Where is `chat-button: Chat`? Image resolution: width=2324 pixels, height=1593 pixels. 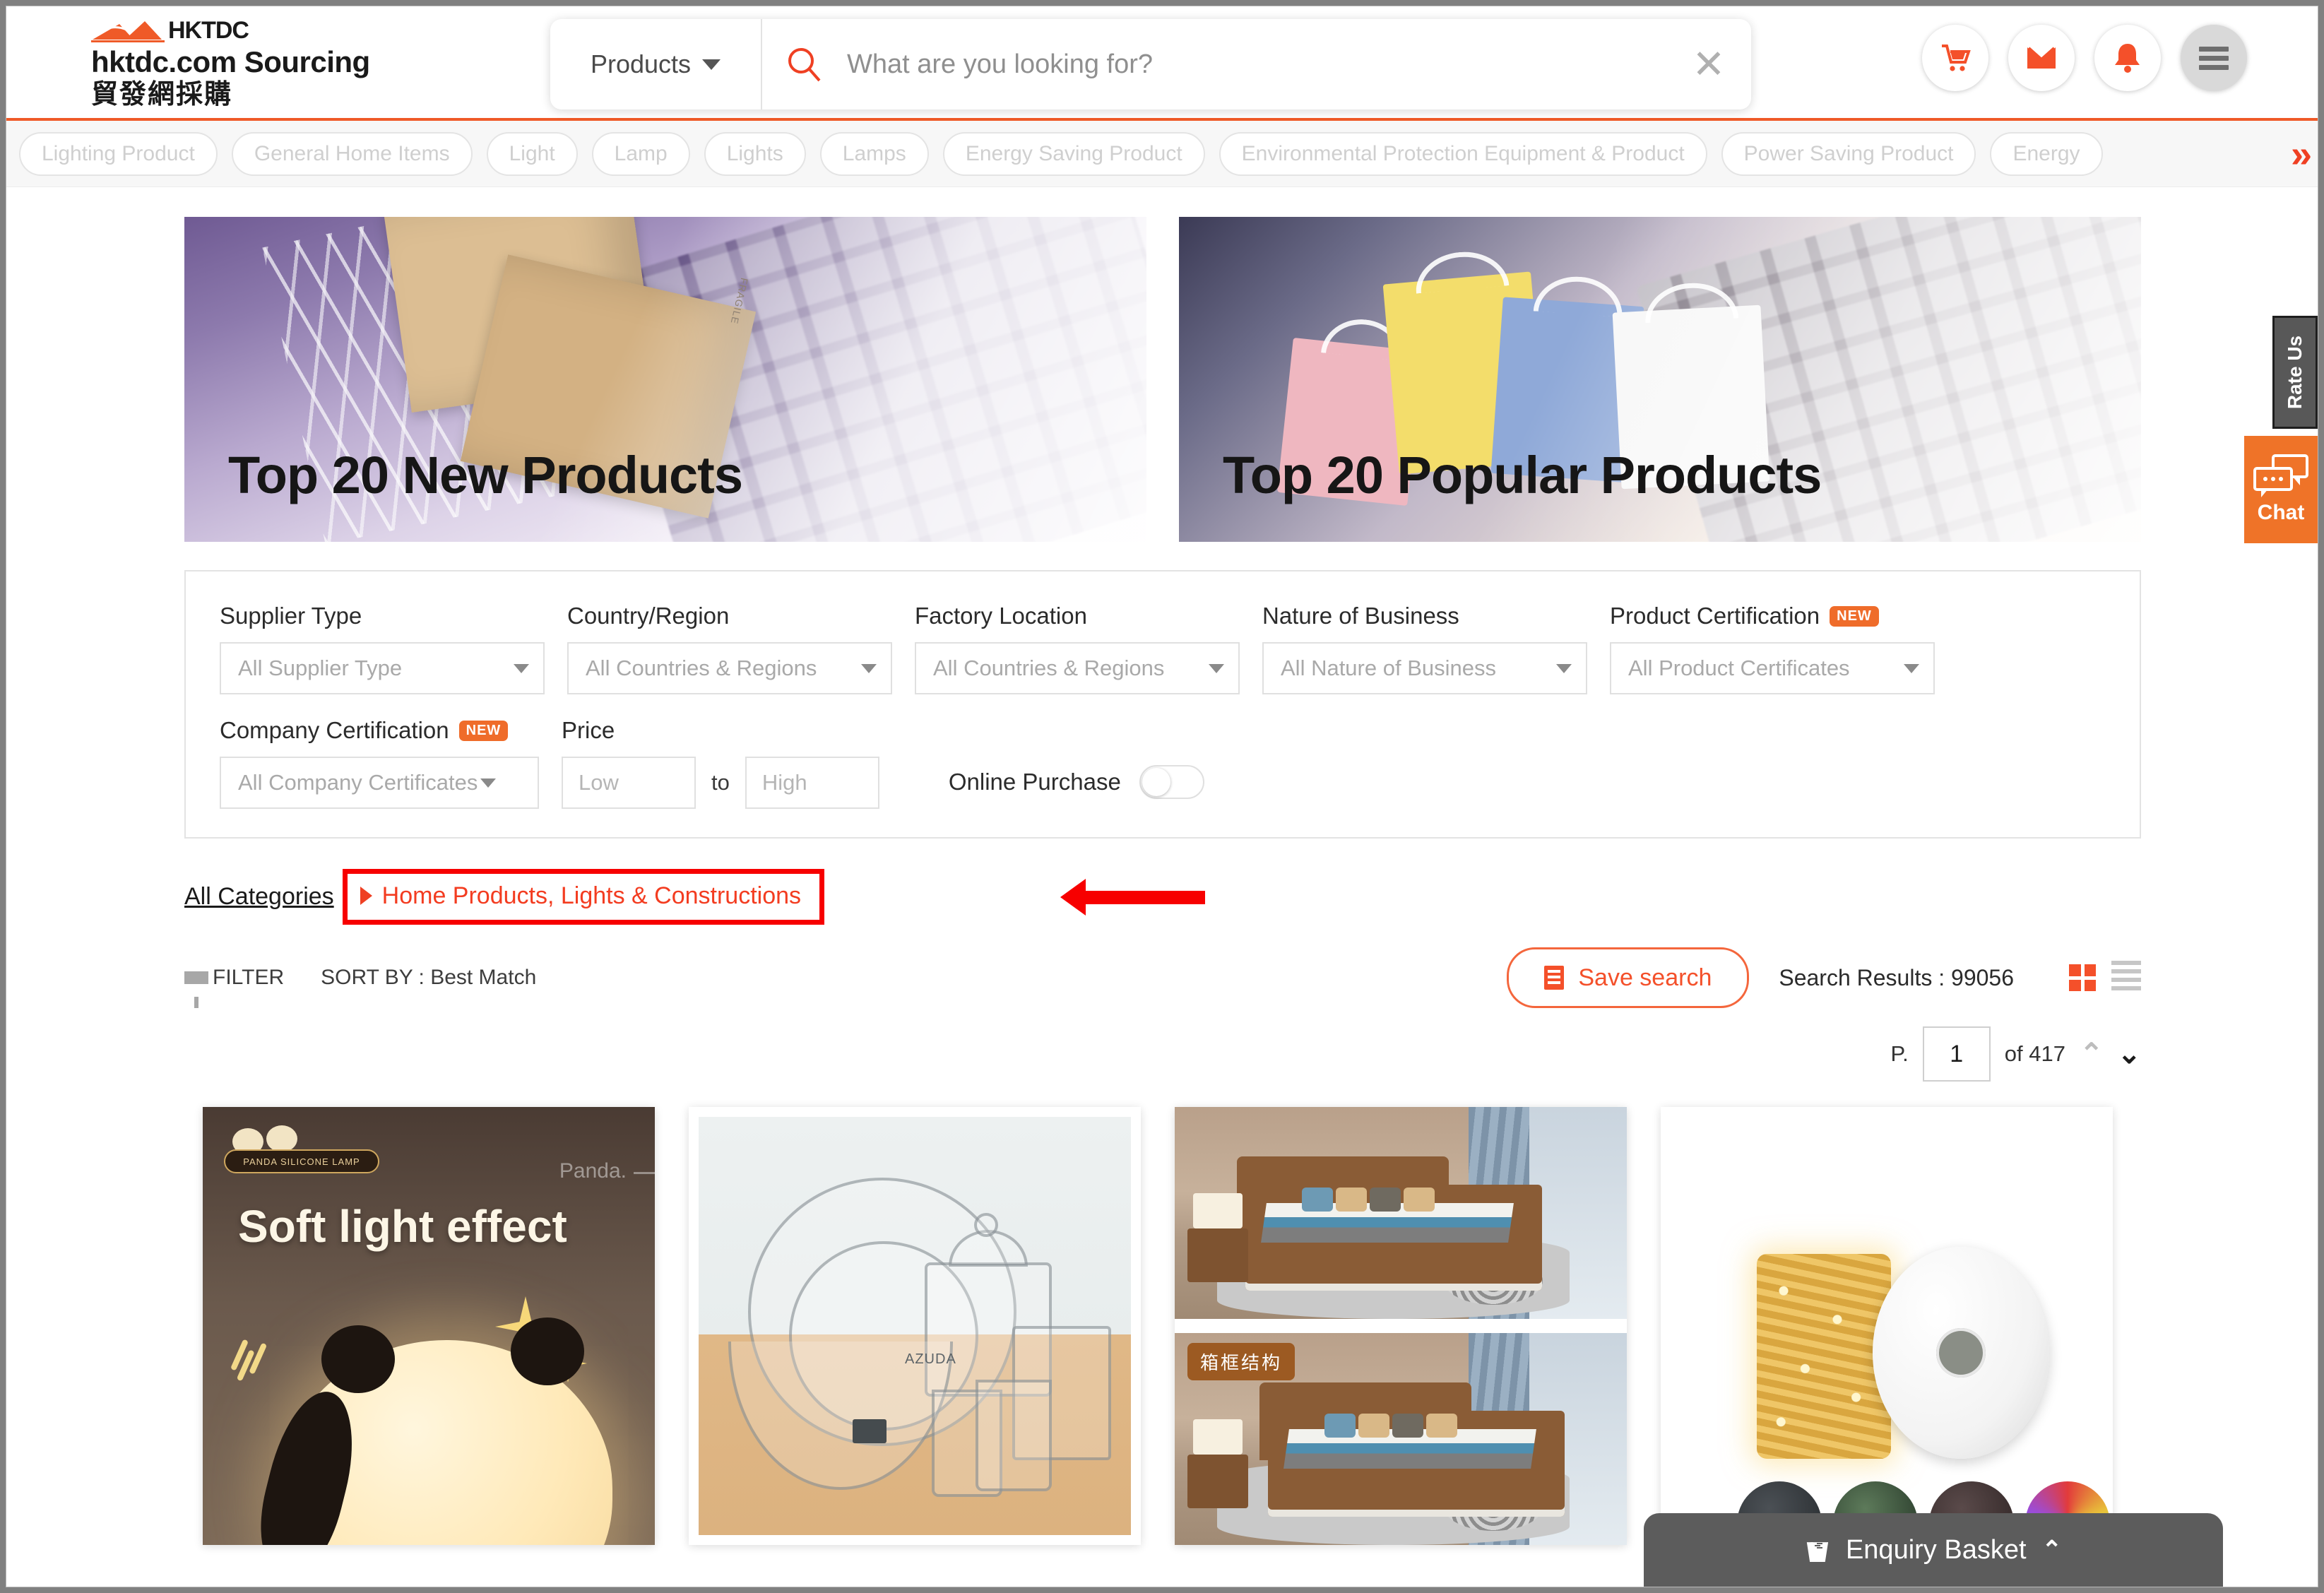 chat-button: Chat is located at coordinates (2281, 489).